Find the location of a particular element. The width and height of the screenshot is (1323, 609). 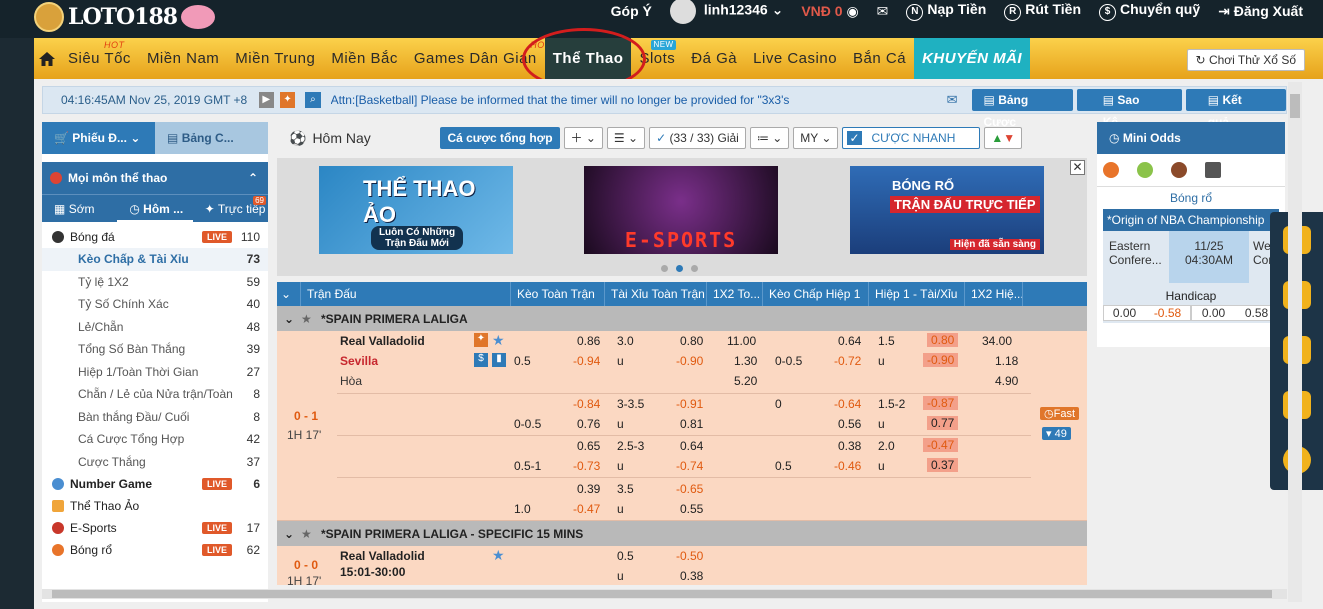

close-icon: ✕ is located at coordinates (1077, 167).